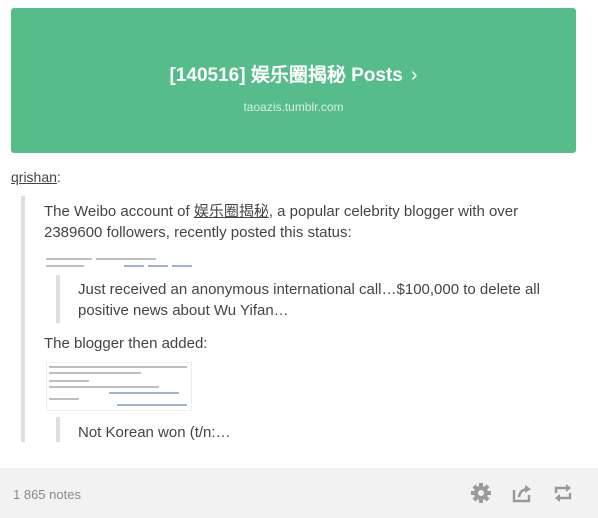  Describe the element at coordinates (293, 107) in the screenshot. I see `banner-url: taoazis.tumblr.com` at that location.